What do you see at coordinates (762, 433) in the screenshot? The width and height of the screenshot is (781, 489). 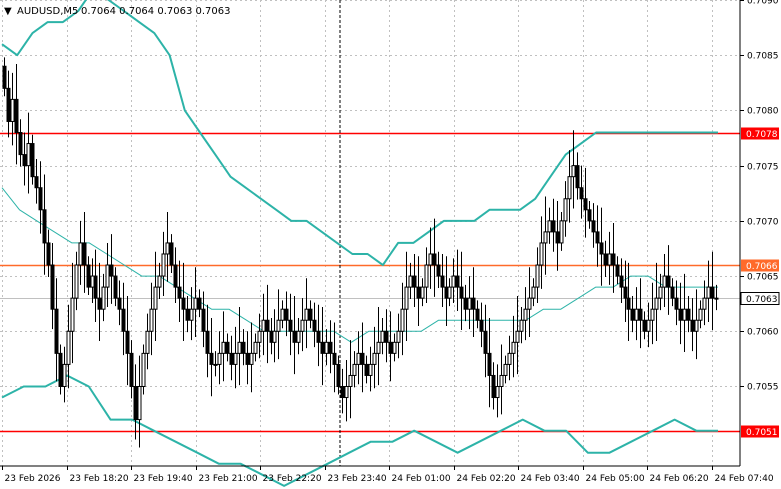 I see `level-price-label: 0.7051` at bounding box center [762, 433].